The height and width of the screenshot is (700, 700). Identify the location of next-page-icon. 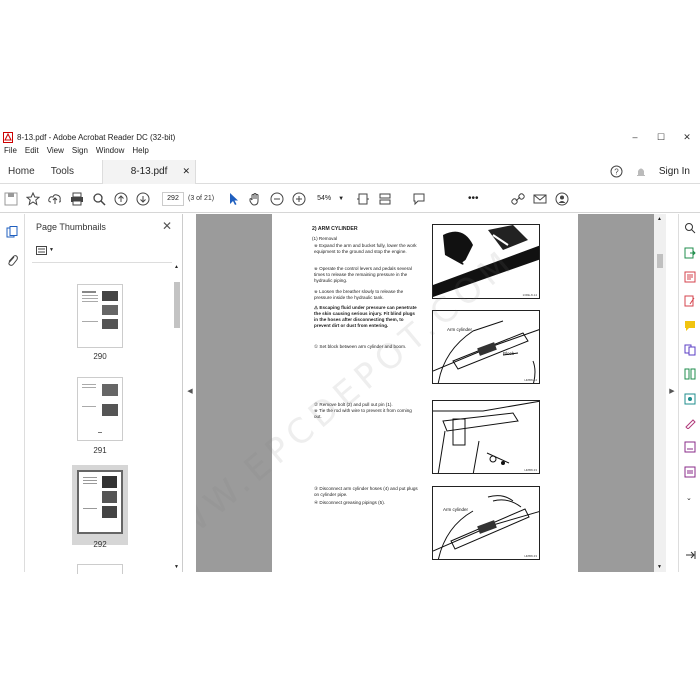
(143, 199).